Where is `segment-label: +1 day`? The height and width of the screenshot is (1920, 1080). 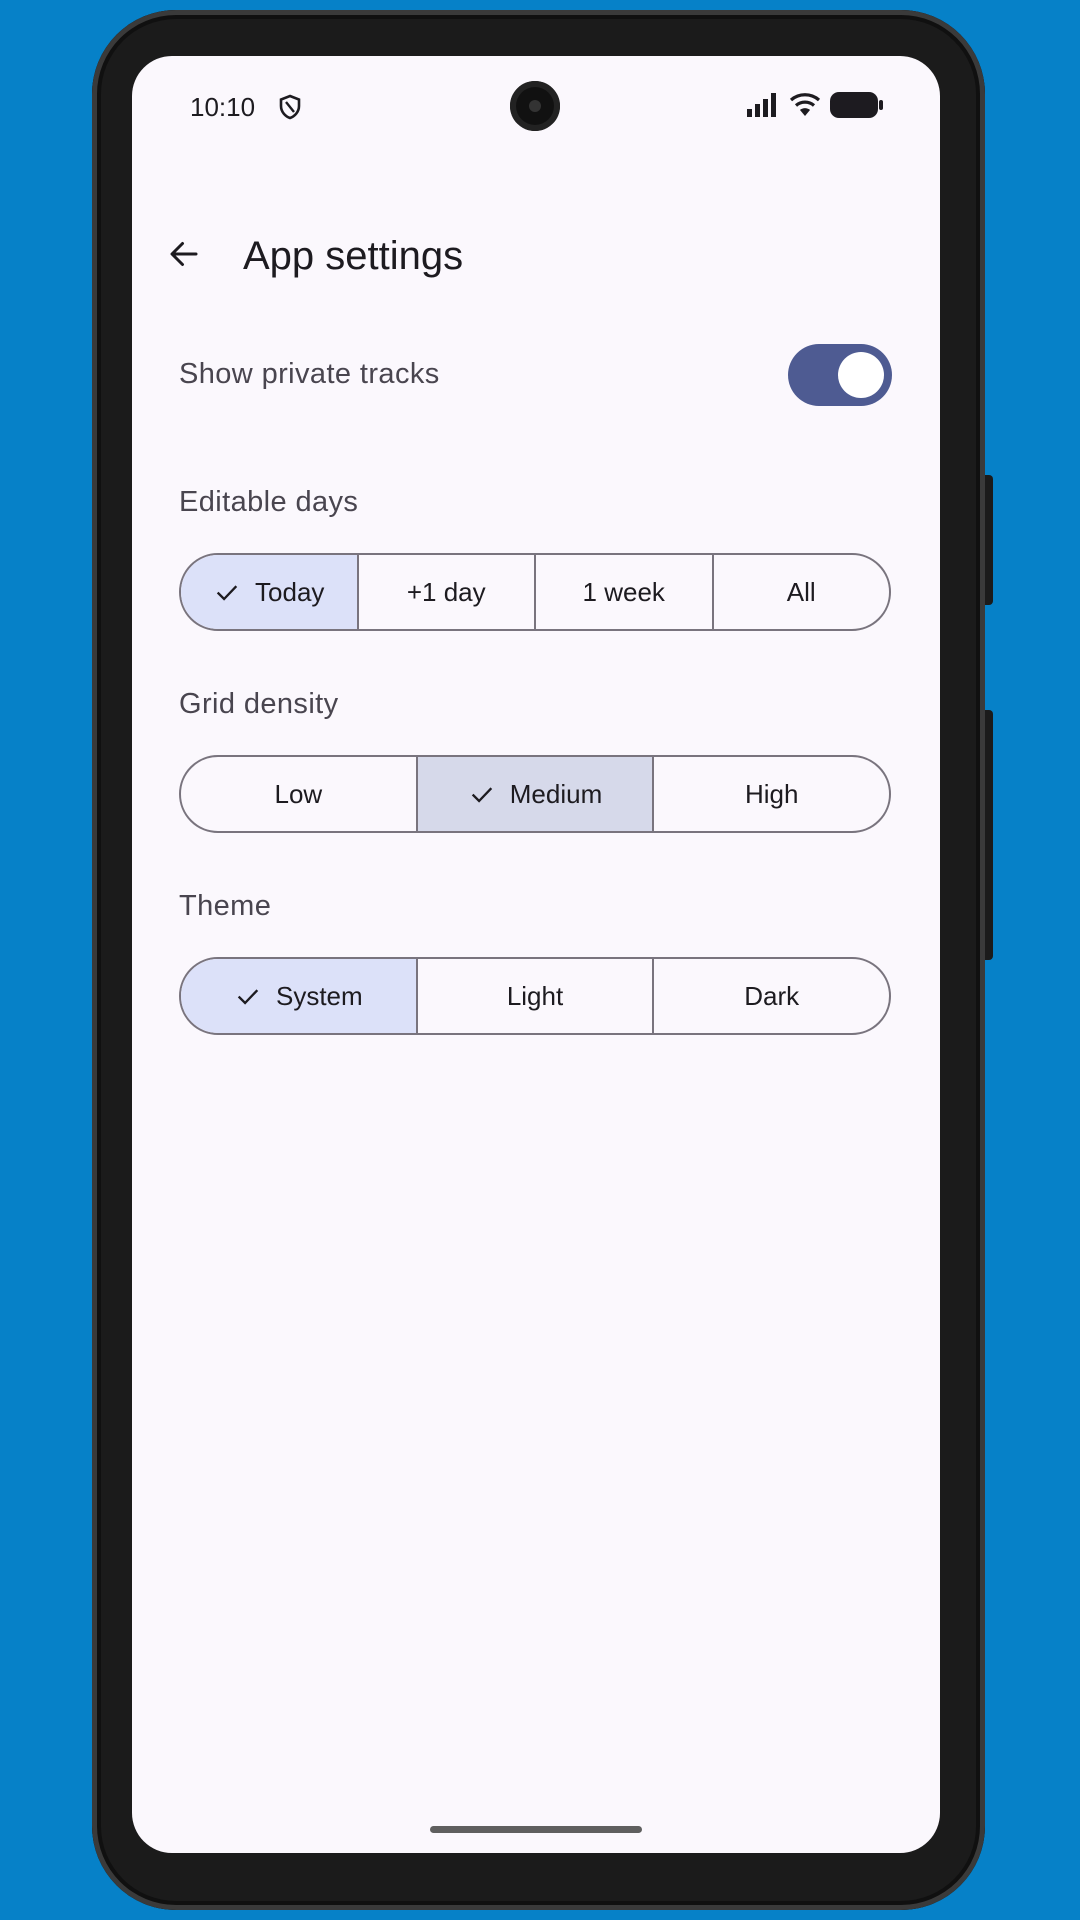 segment-label: +1 day is located at coordinates (446, 591).